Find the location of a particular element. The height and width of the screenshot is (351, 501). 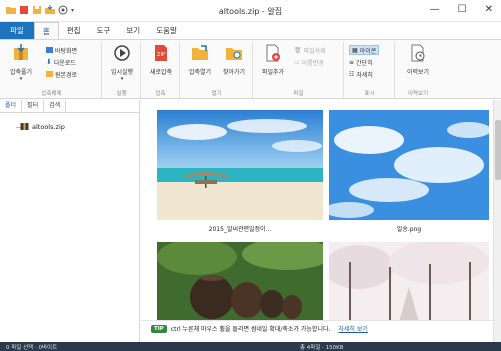

find-label: 찾아가기 is located at coordinates (234, 72).